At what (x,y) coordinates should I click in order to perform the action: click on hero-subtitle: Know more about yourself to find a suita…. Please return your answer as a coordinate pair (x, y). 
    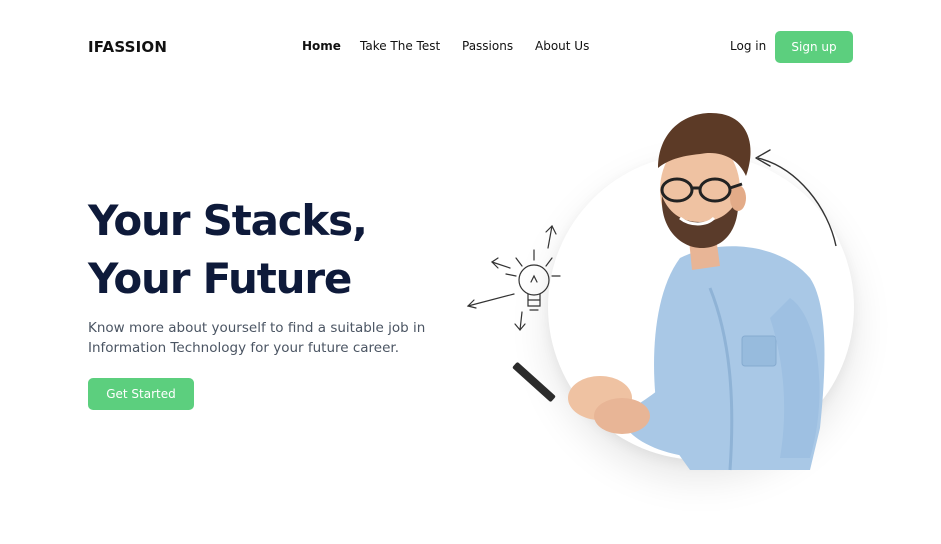
    Looking at the image, I should click on (257, 338).